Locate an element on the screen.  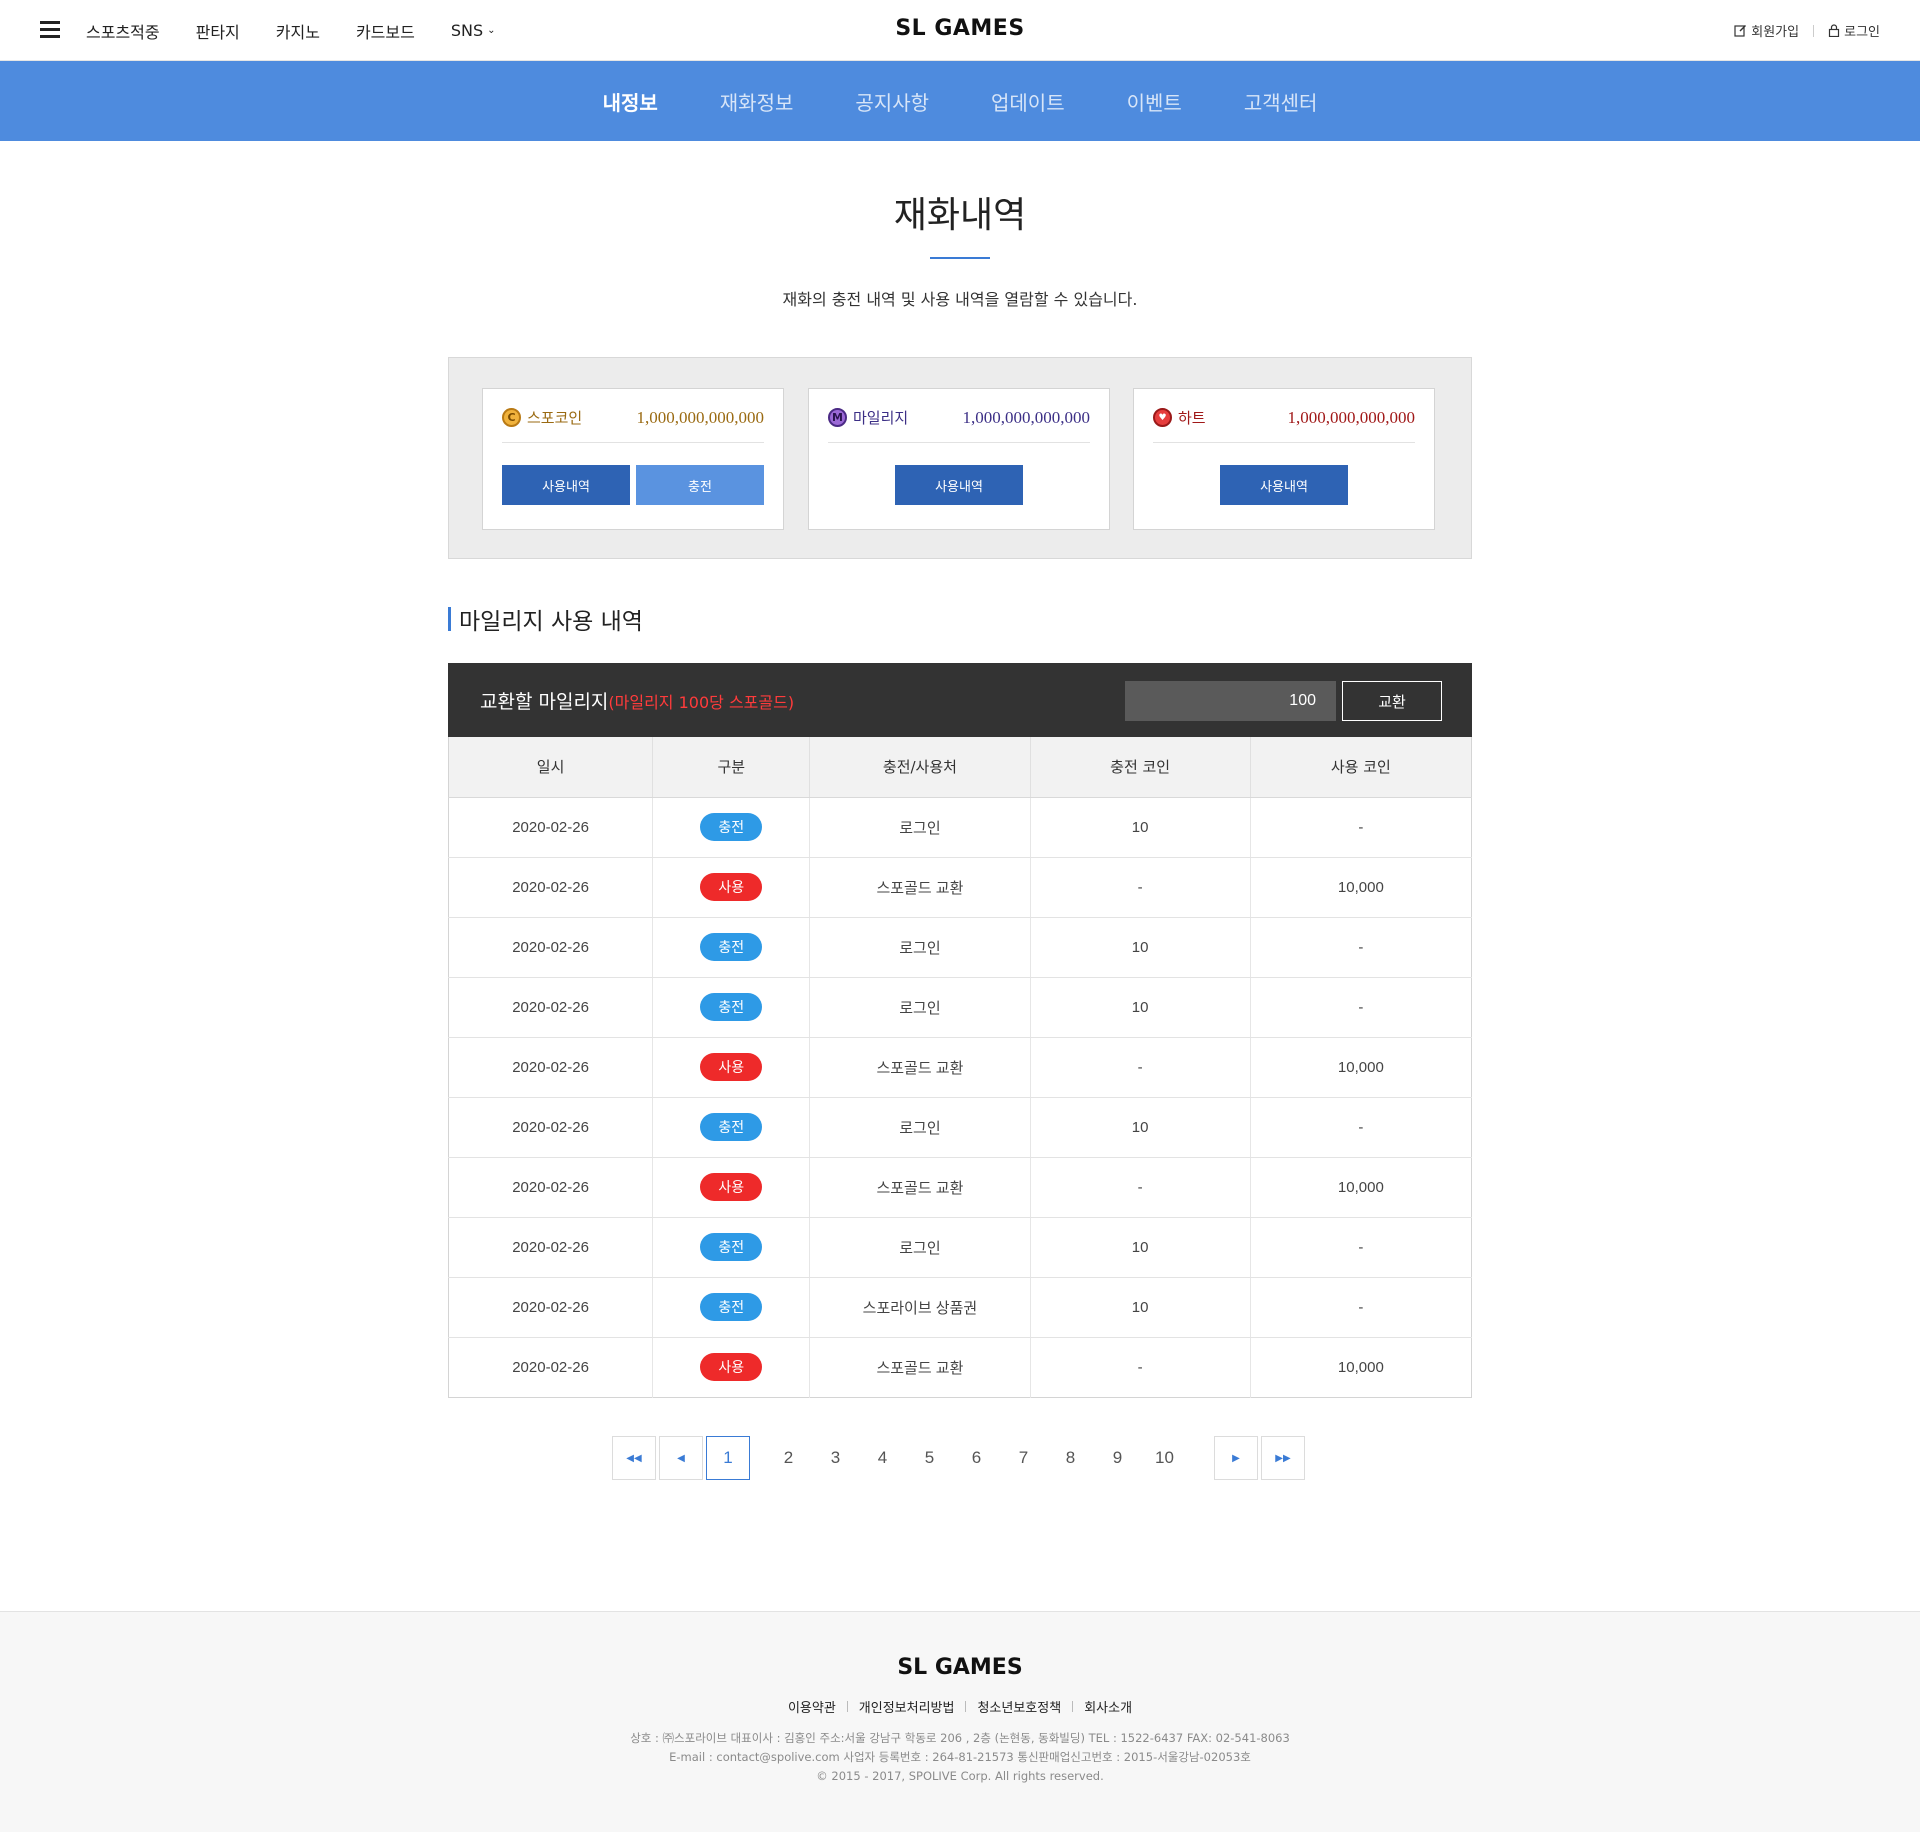
nav-casino: 카지노 is located at coordinates (298, 31).